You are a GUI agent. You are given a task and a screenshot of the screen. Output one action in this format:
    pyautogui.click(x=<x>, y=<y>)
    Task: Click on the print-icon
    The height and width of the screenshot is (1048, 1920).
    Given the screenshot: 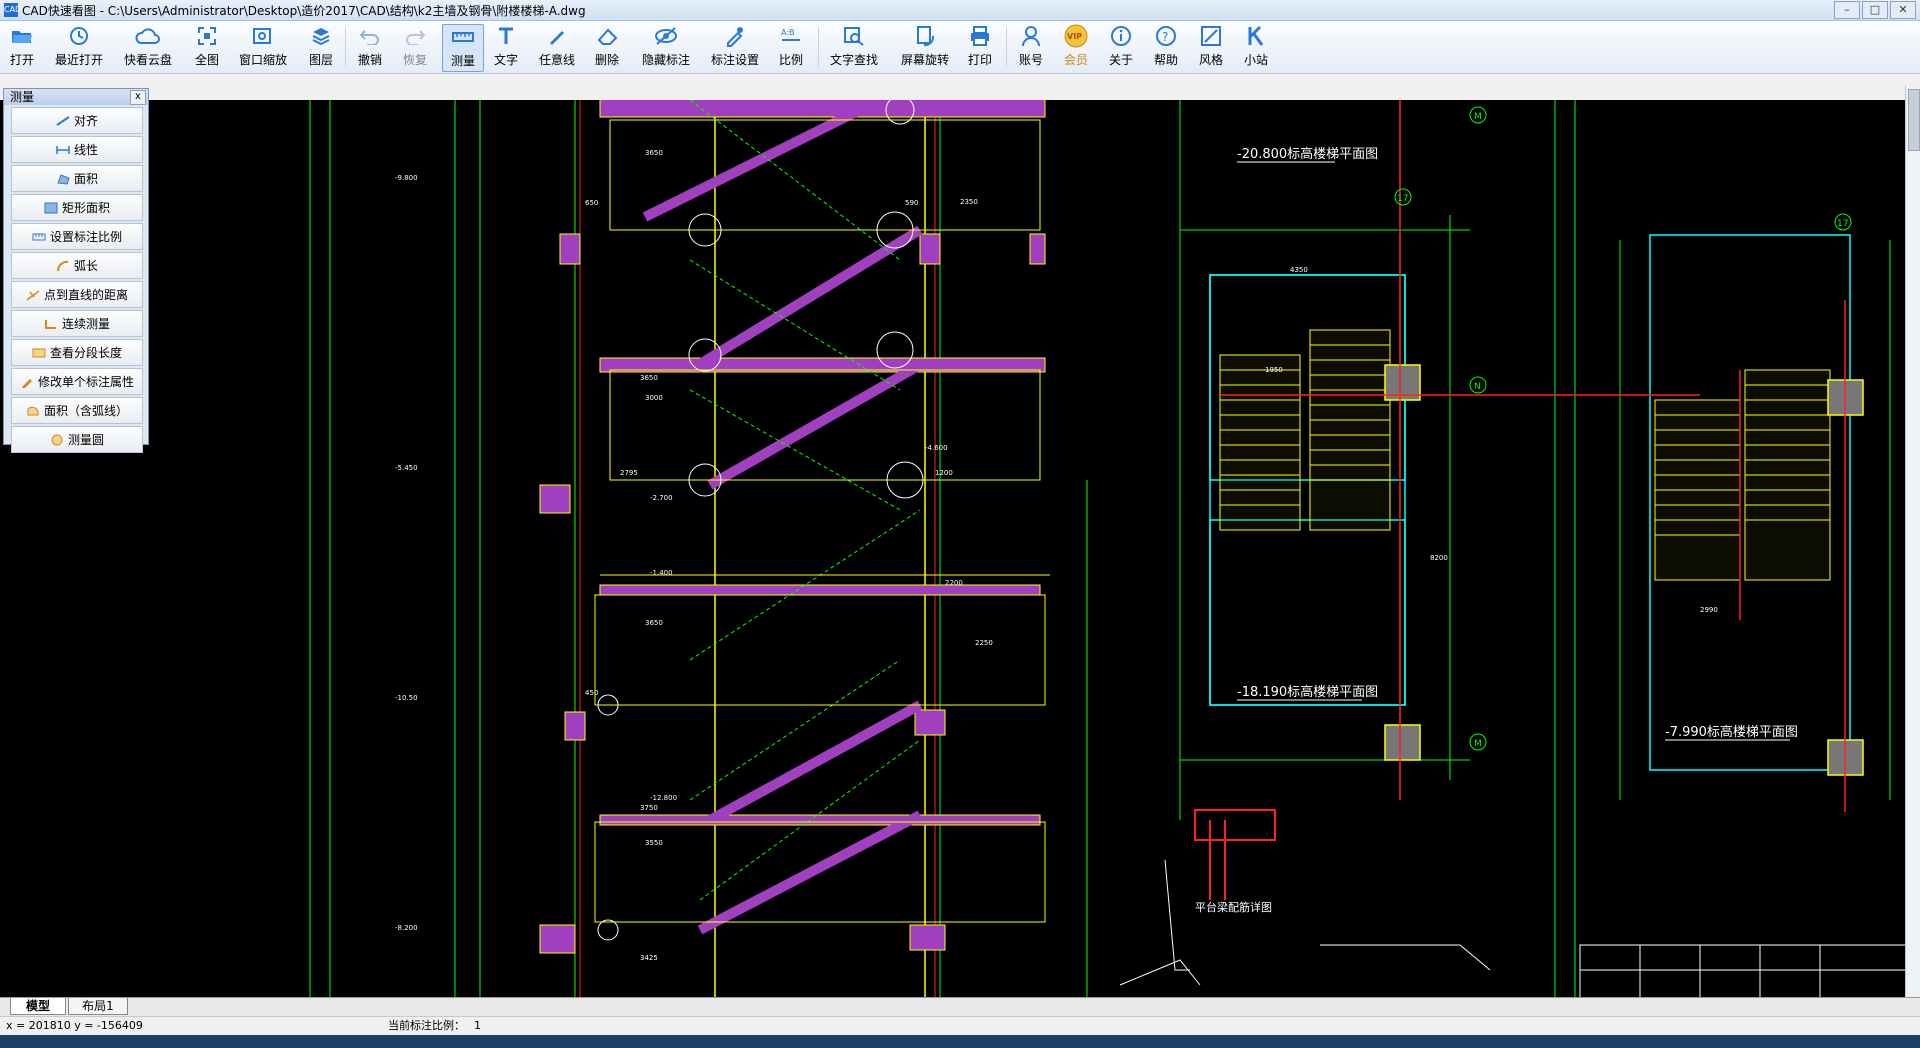 What is the action you would take?
    pyautogui.click(x=980, y=36)
    